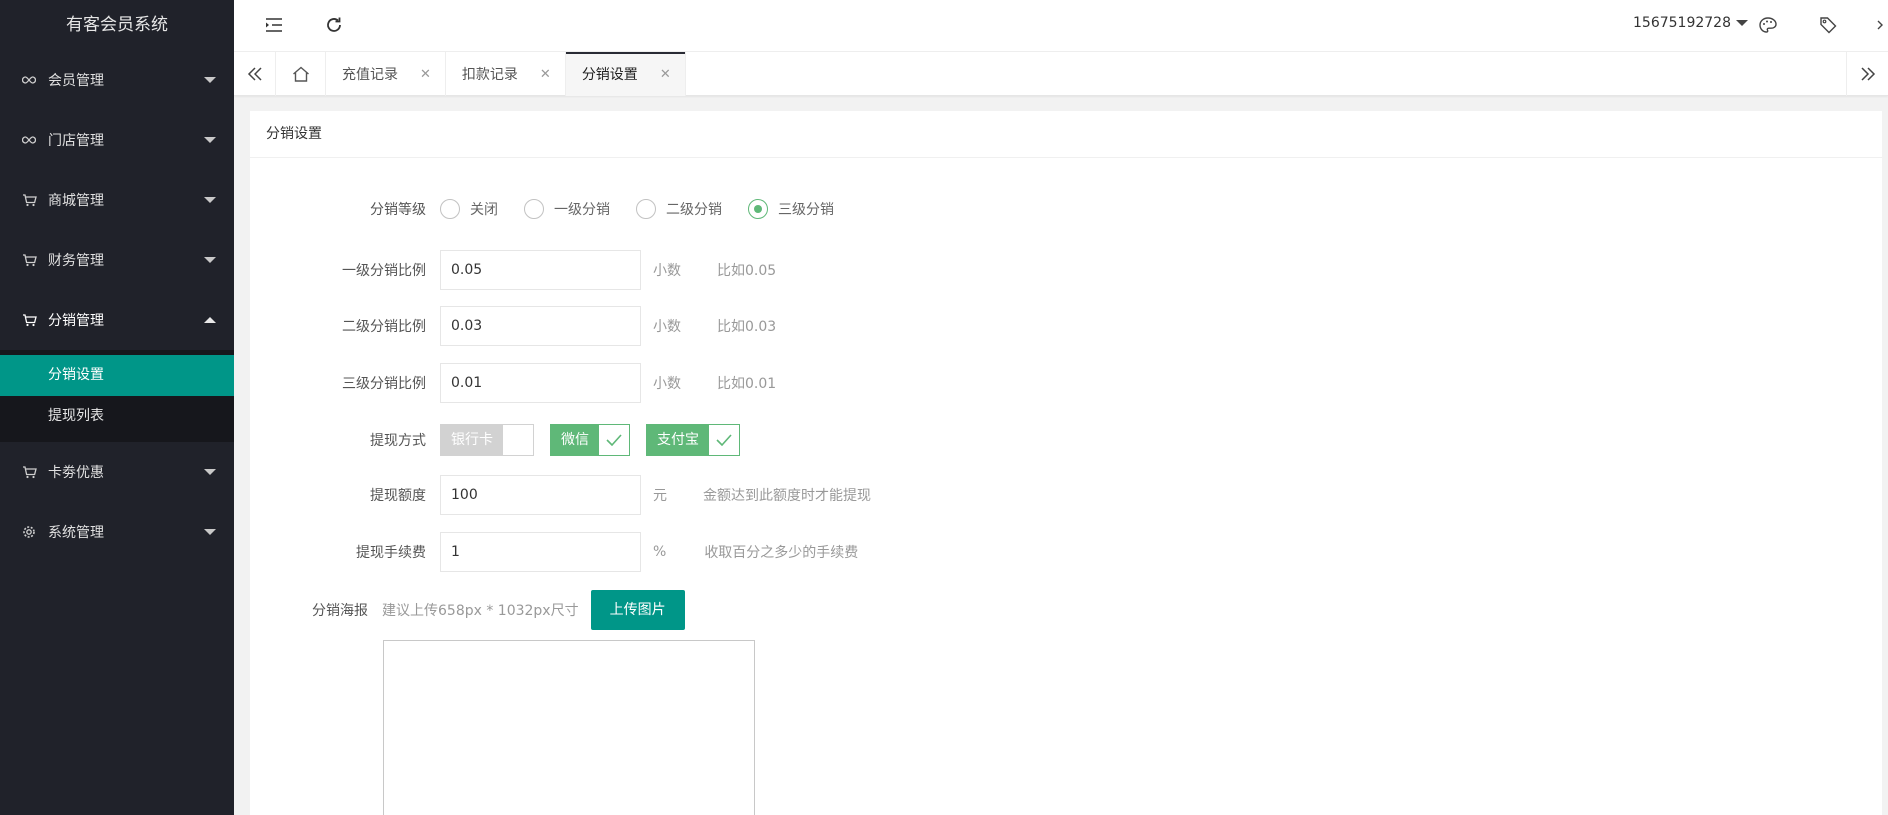 The height and width of the screenshot is (815, 1888). I want to click on fee-hint: 收取百分之多少的手续费, so click(781, 553).